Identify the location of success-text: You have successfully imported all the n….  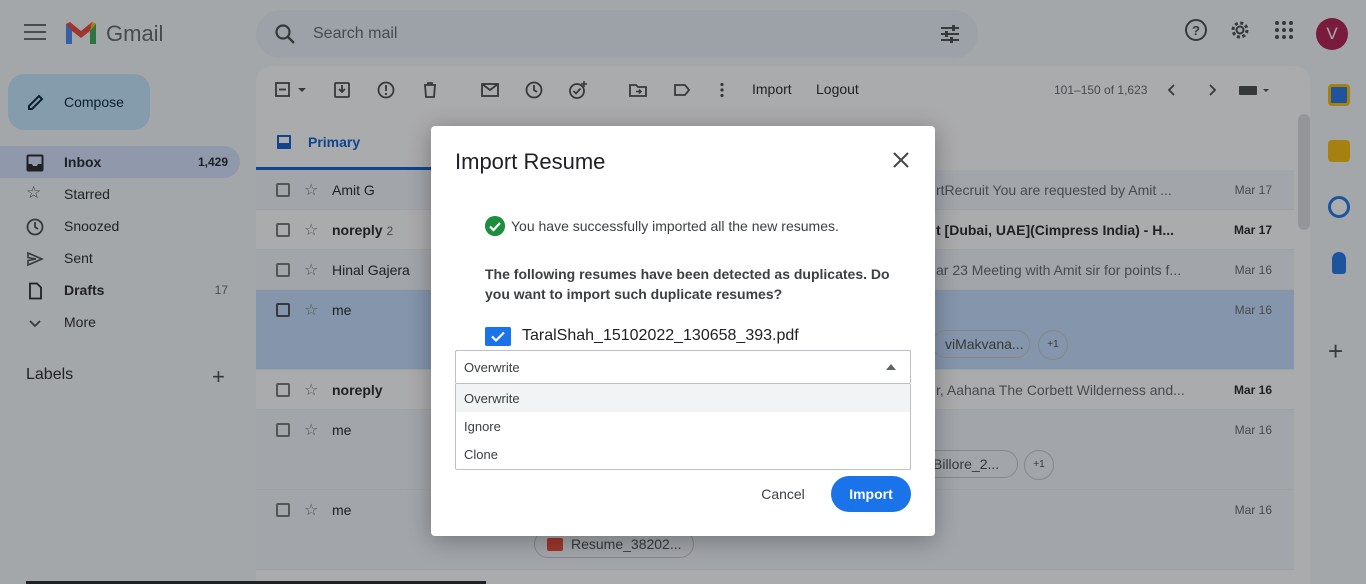
(675, 226).